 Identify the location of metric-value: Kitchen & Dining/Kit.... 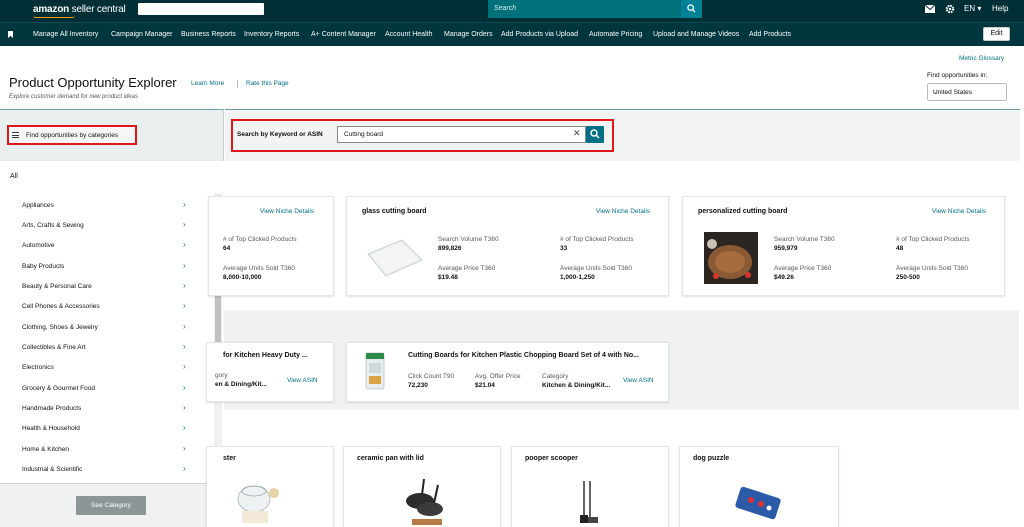
(576, 385).